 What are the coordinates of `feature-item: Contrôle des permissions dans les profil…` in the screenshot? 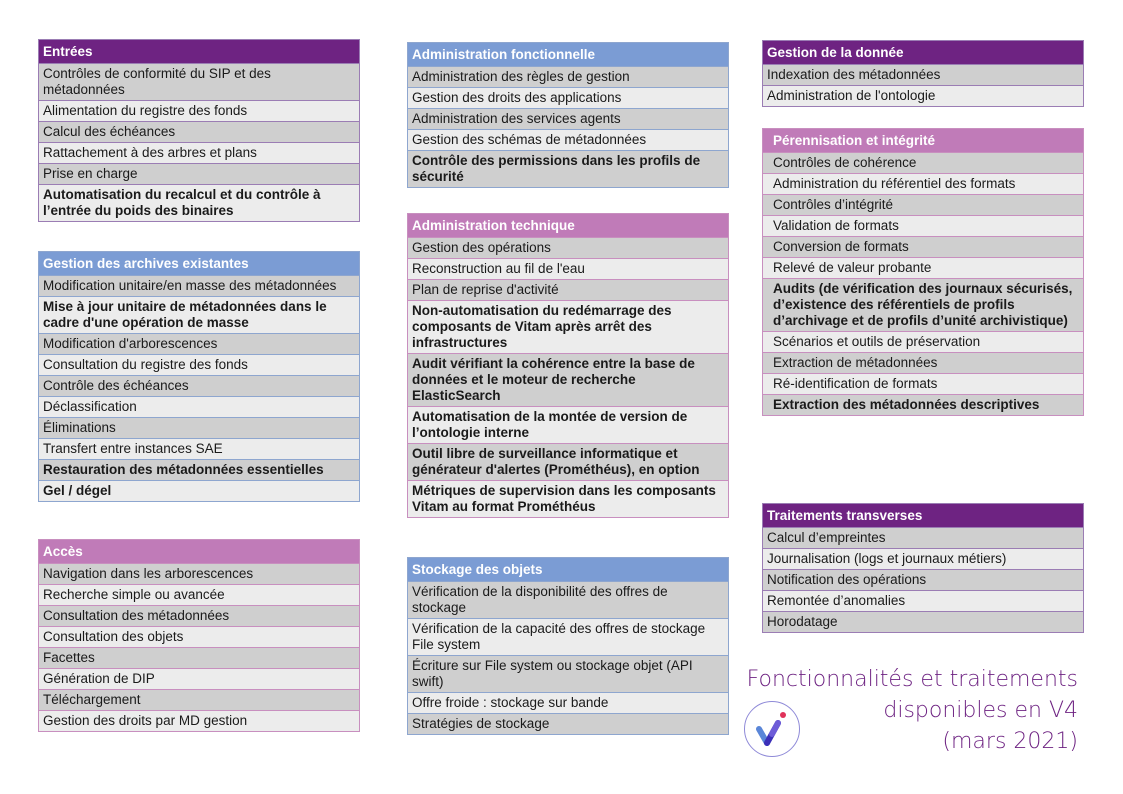 It's located at (568, 168).